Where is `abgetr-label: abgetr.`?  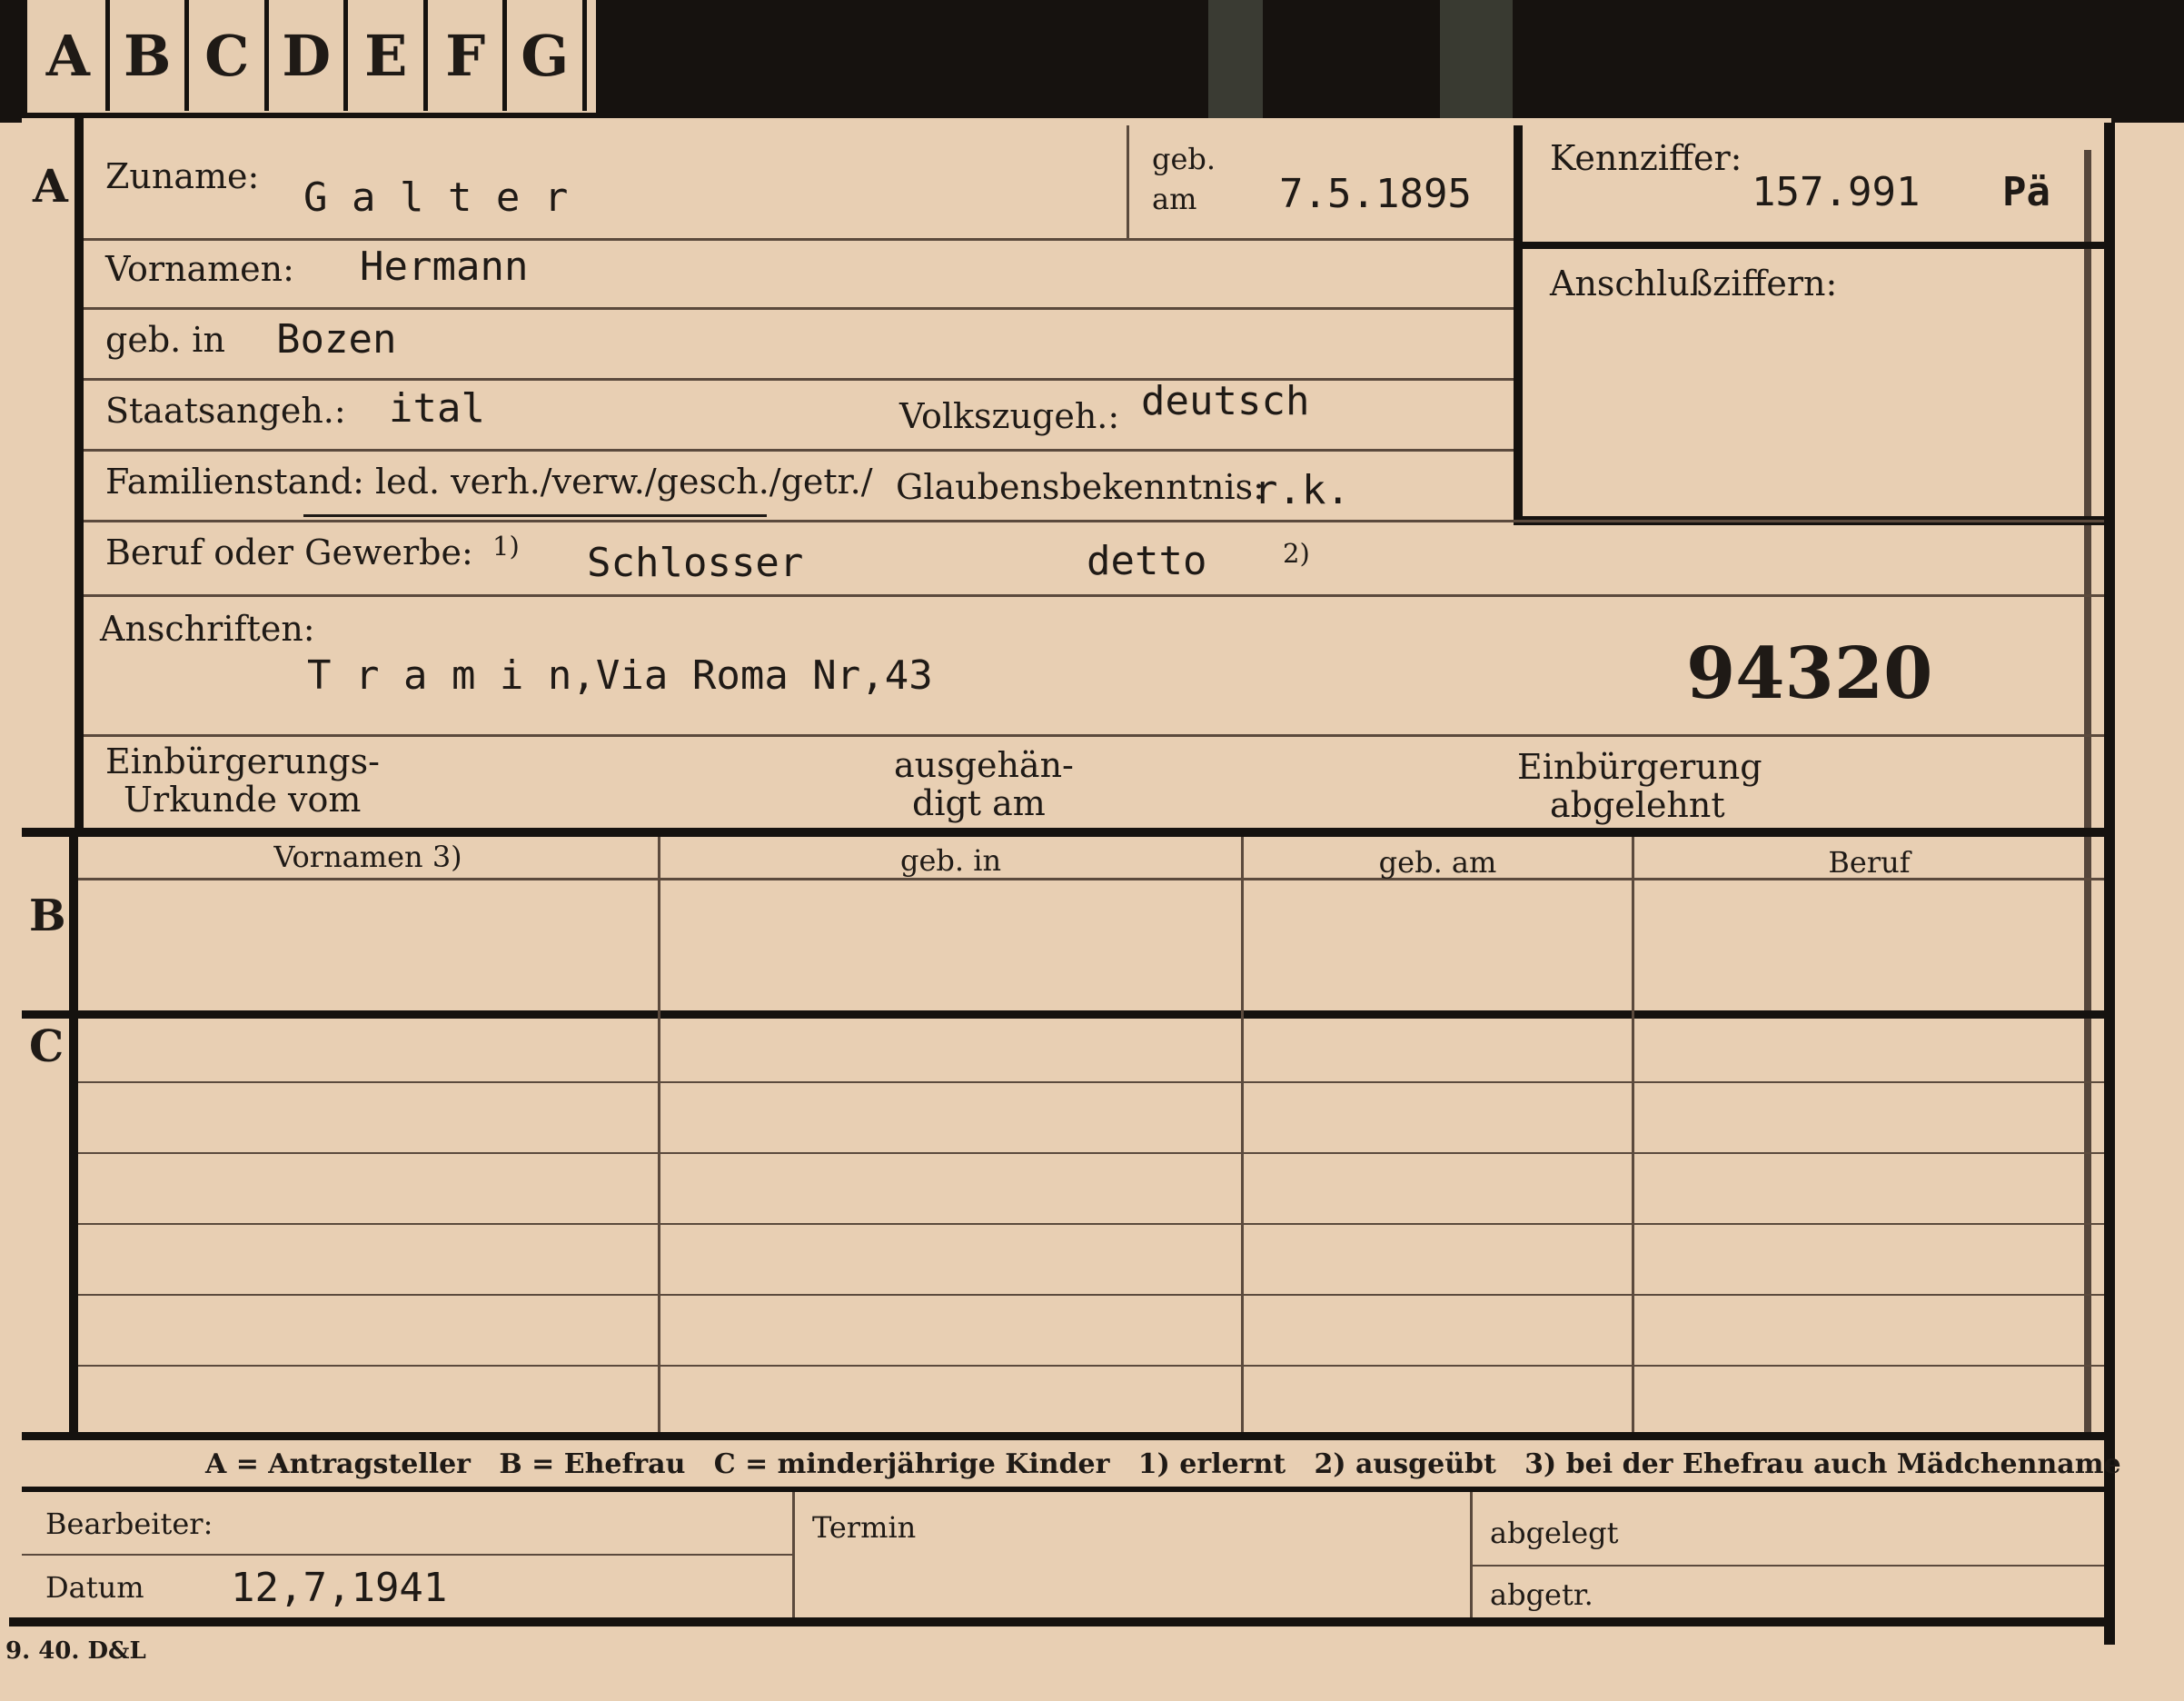
abgetr-label: abgetr. is located at coordinates (1541, 1594).